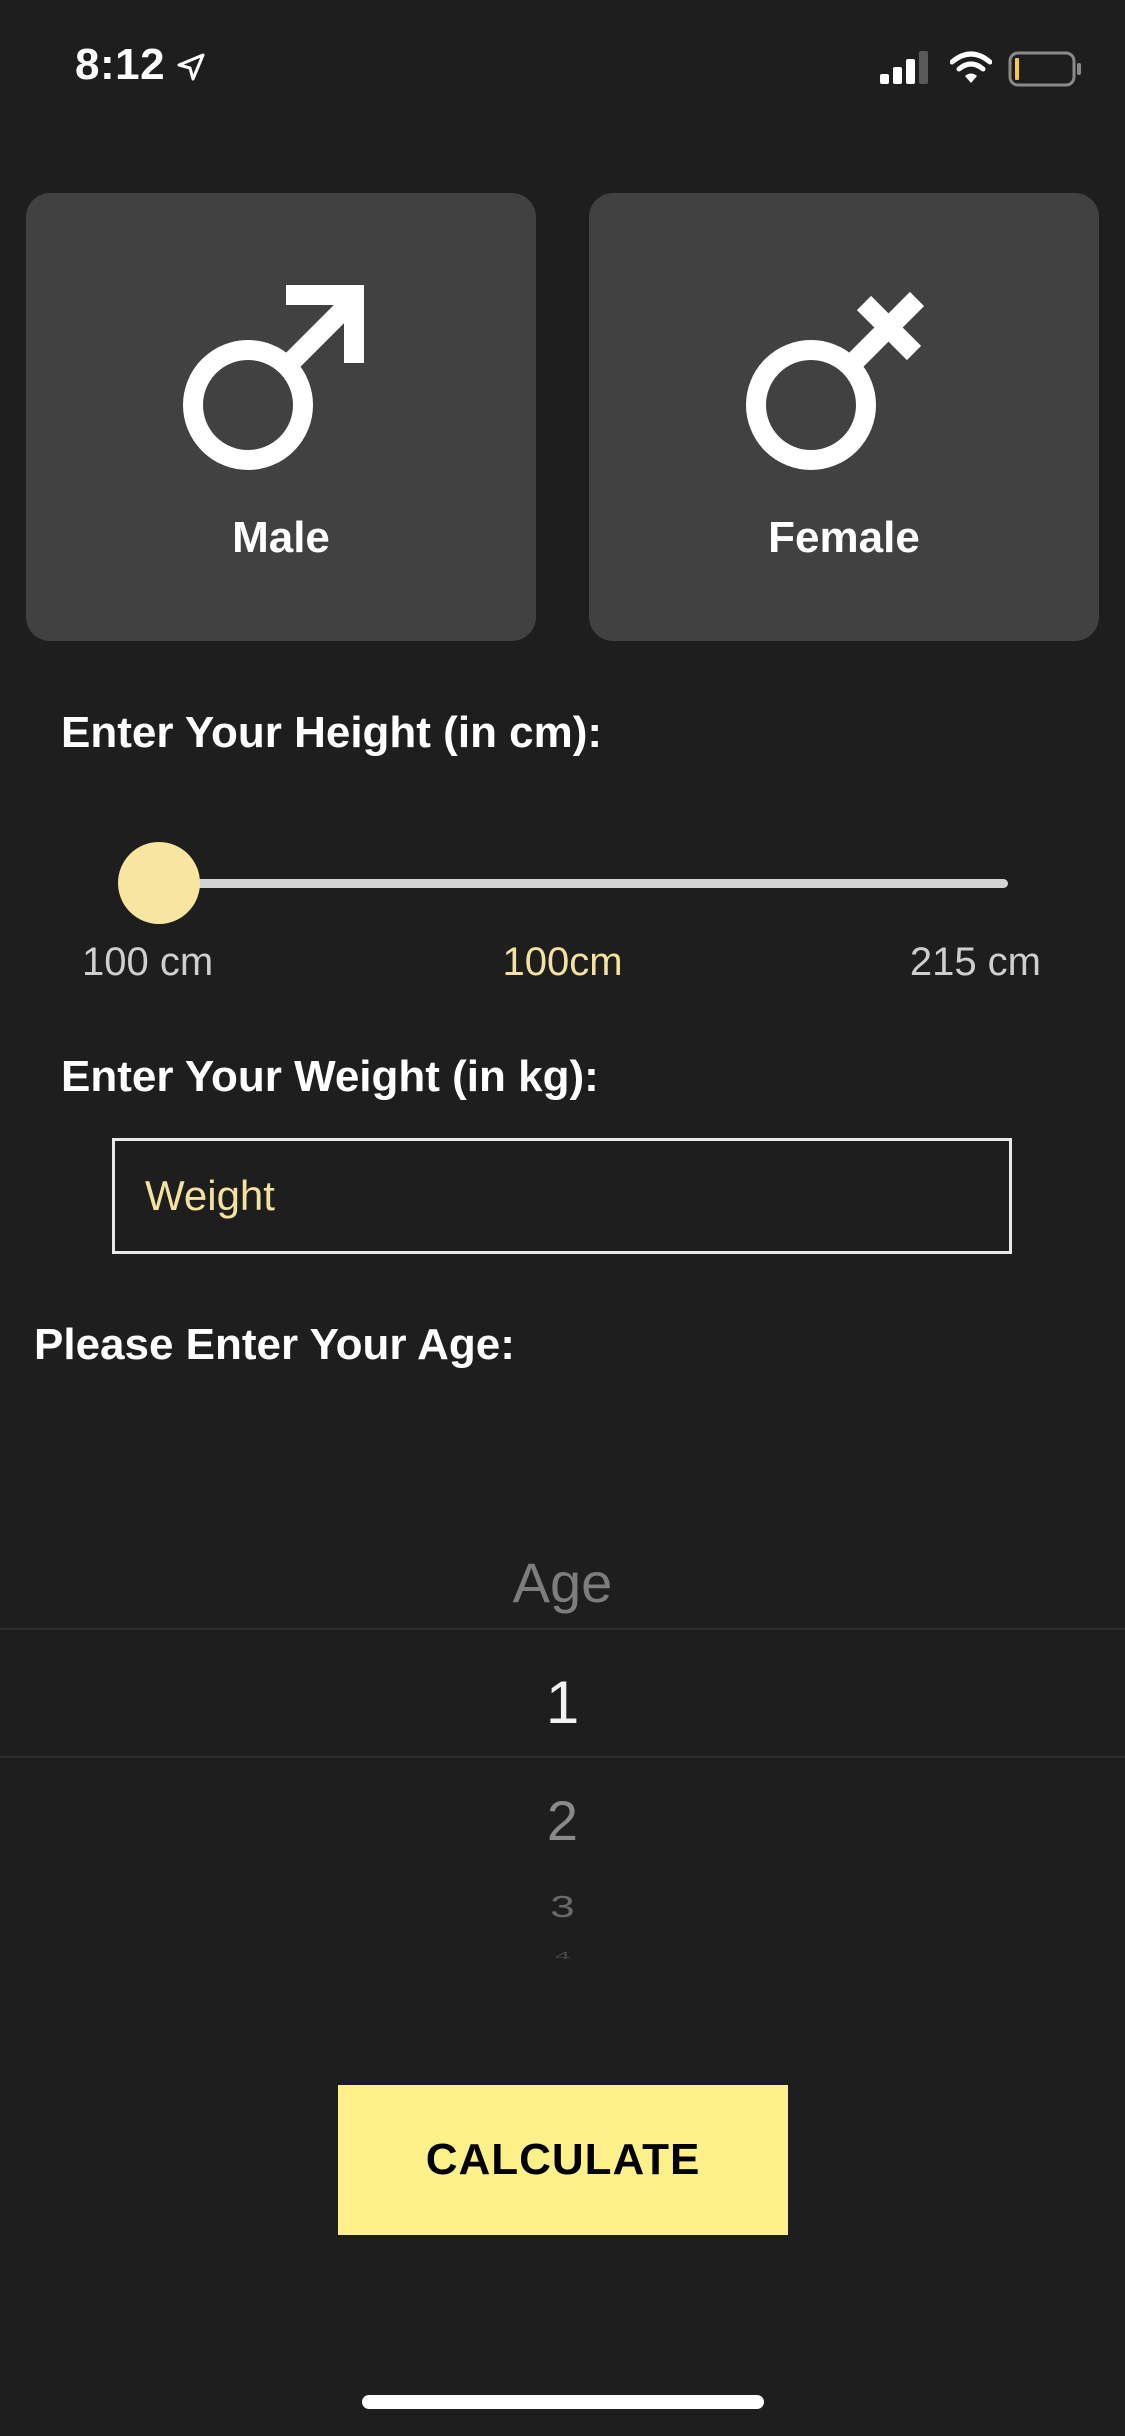 The width and height of the screenshot is (1125, 2436). I want to click on male-label: Male, so click(281, 537).